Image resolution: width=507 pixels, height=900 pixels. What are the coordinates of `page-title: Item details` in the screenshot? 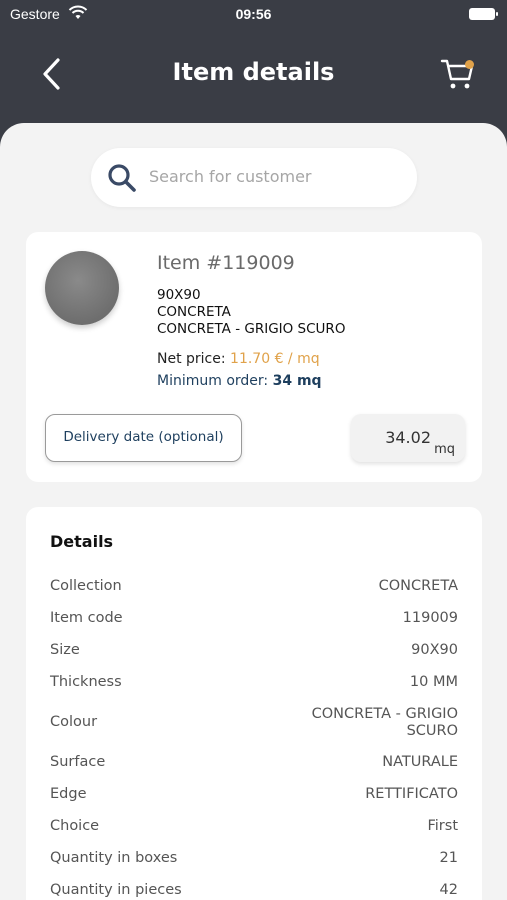 It's located at (253, 72).